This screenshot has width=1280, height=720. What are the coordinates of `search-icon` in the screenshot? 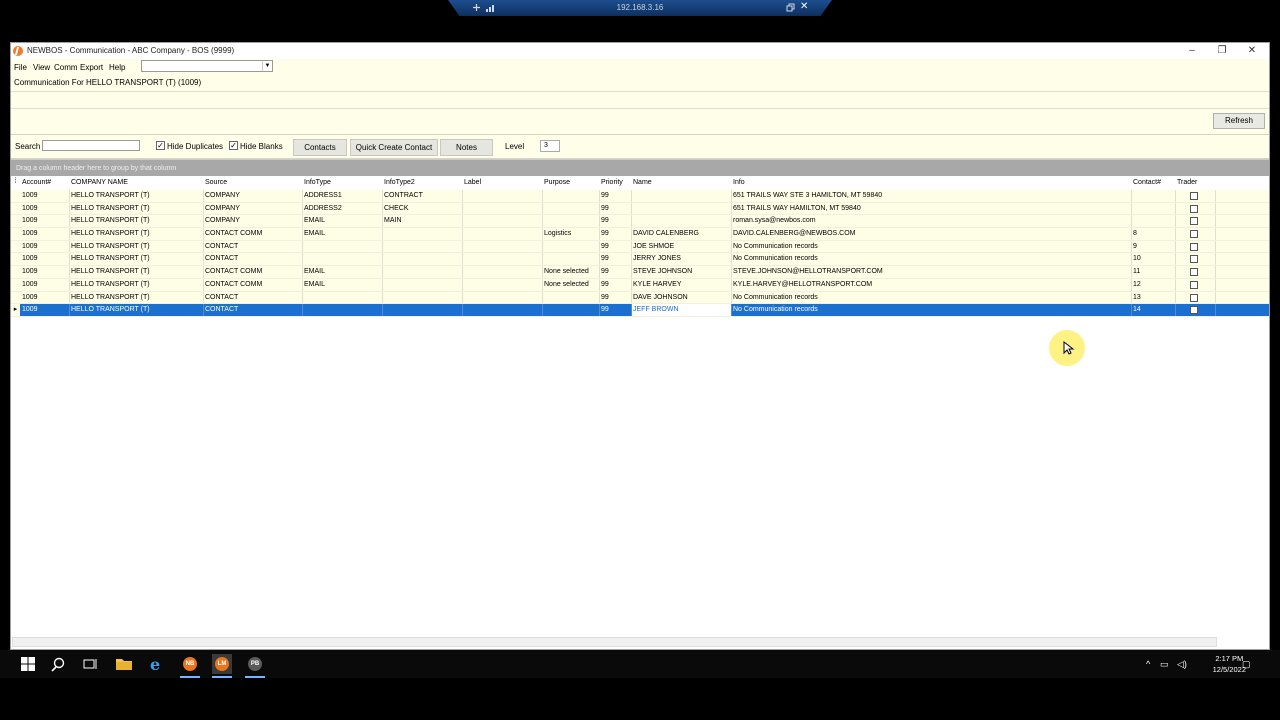 It's located at (60, 664).